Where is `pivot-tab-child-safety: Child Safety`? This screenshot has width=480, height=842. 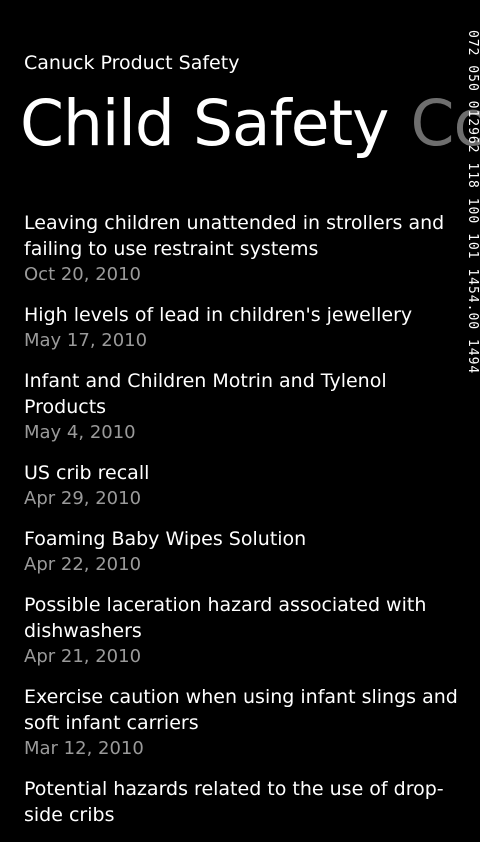 pivot-tab-child-safety: Child Safety is located at coordinates (204, 123).